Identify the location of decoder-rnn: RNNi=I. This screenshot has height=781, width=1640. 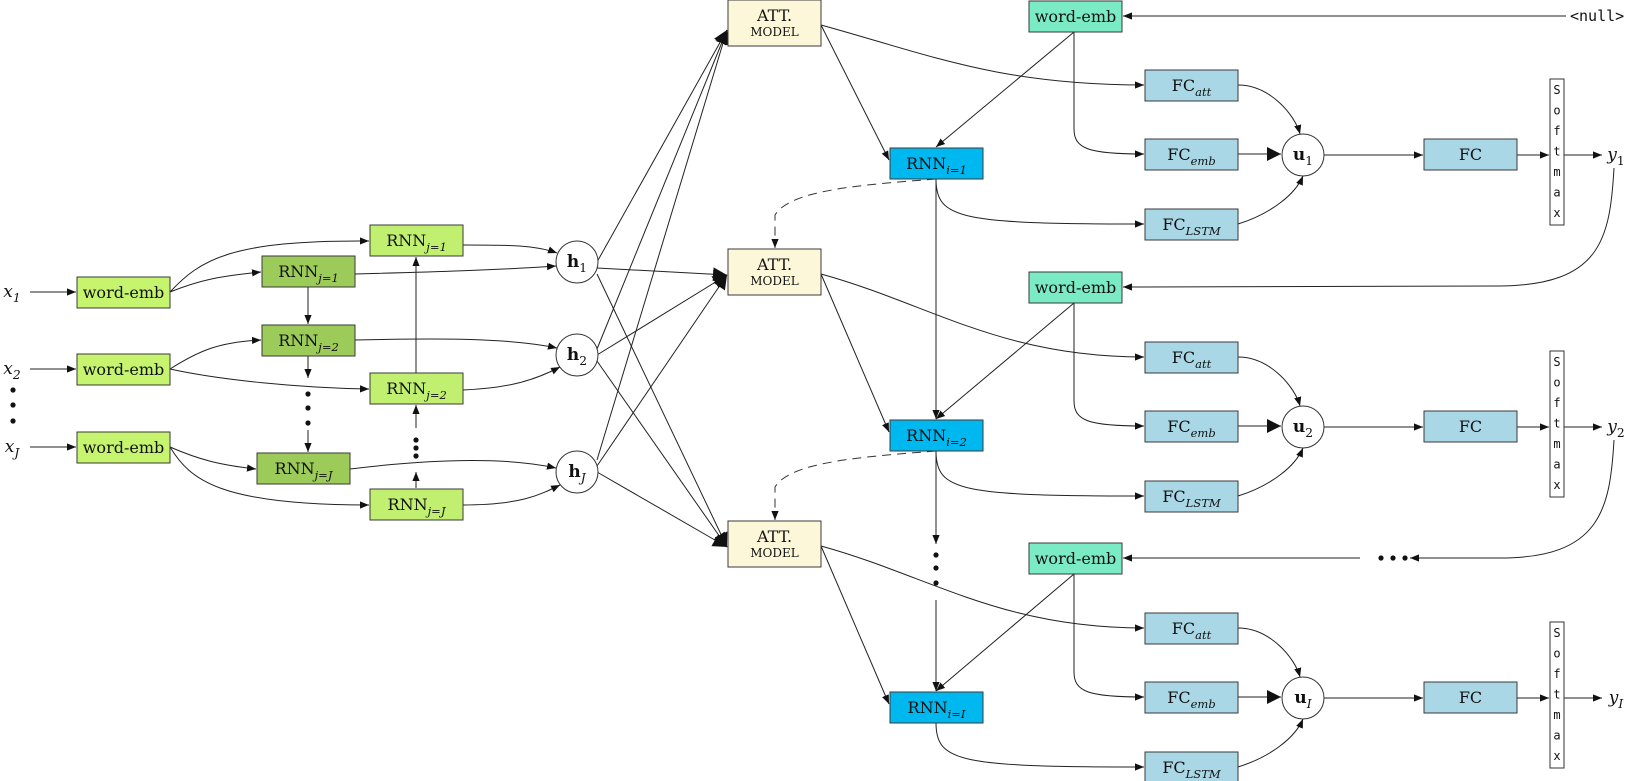
(936, 707).